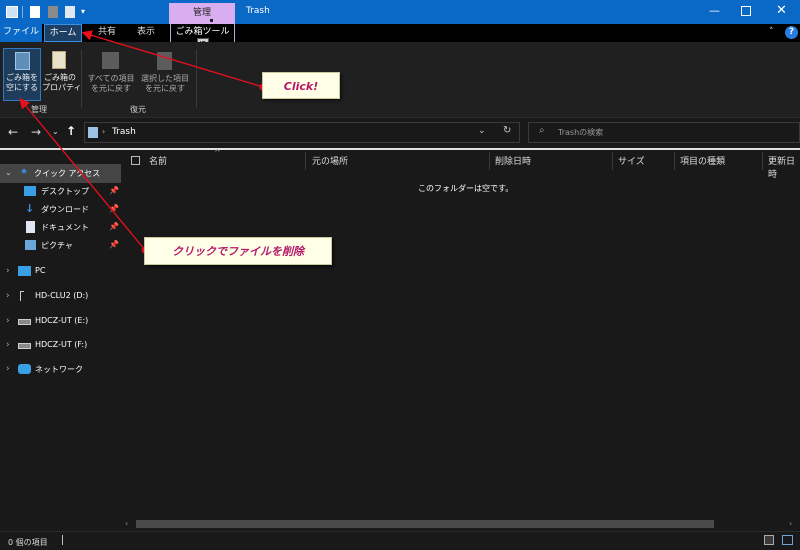 The height and width of the screenshot is (550, 800). I want to click on annotation-arrows, so click(143, 142).